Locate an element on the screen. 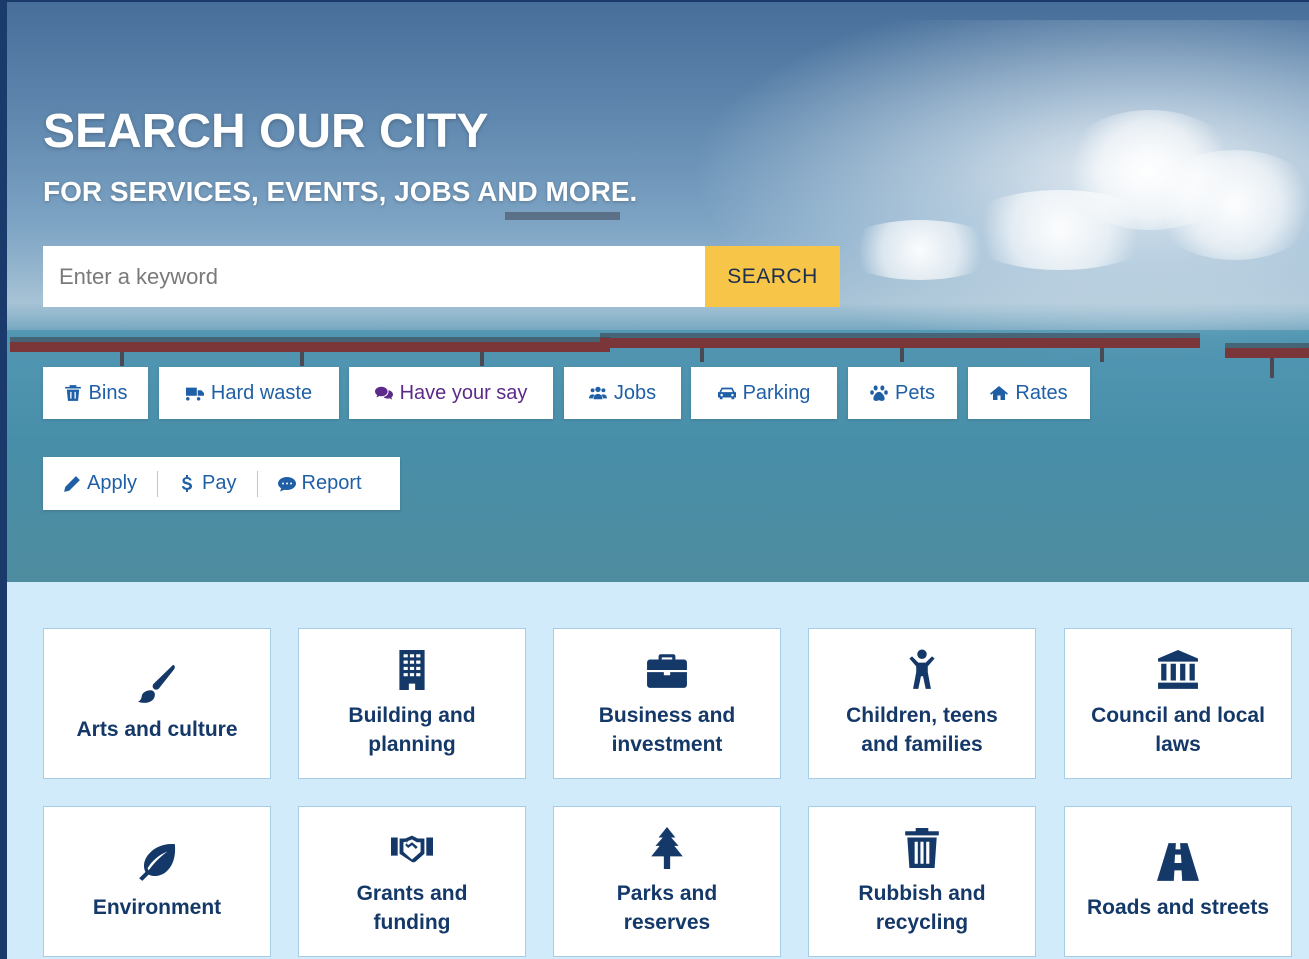 Image resolution: width=1309 pixels, height=959 pixels. page-title: SEARCH OUR CITY is located at coordinates (266, 131).